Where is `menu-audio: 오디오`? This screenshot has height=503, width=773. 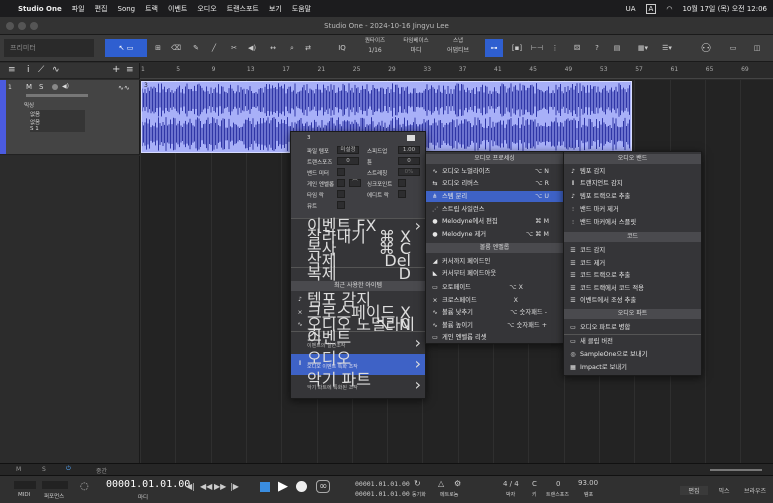
menu-audio: 오디오 is located at coordinates (206, 9).